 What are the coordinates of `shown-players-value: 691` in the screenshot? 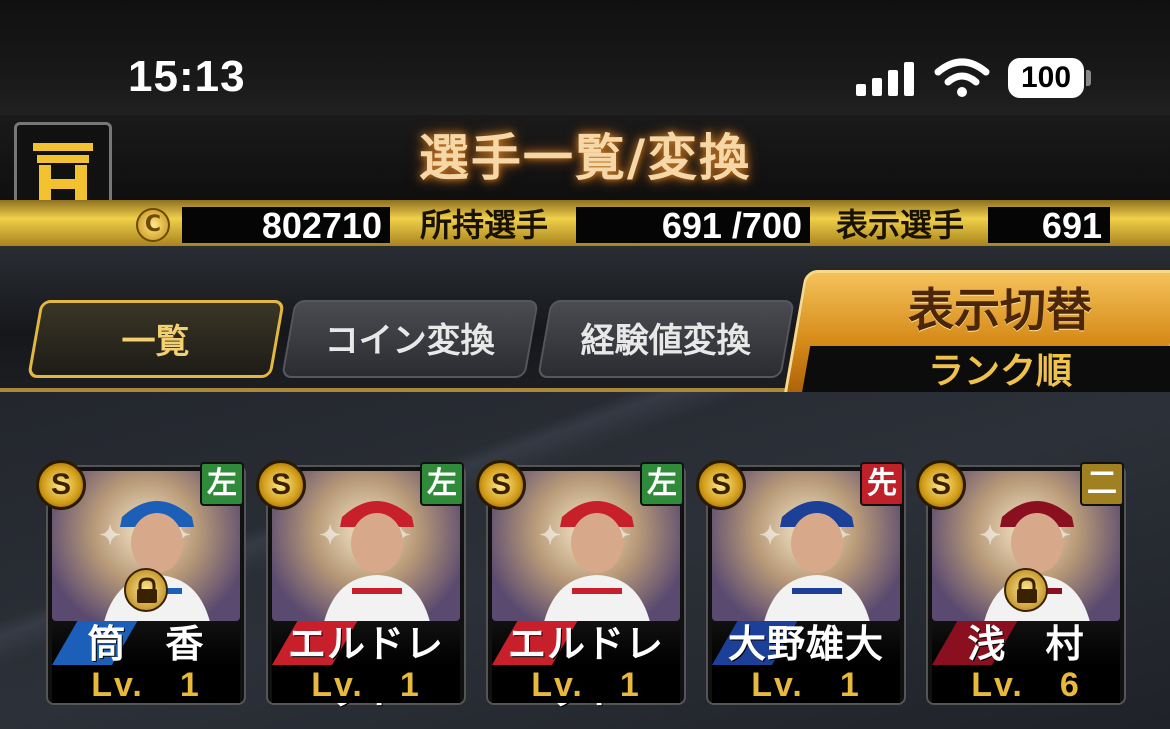 It's located at (1049, 226).